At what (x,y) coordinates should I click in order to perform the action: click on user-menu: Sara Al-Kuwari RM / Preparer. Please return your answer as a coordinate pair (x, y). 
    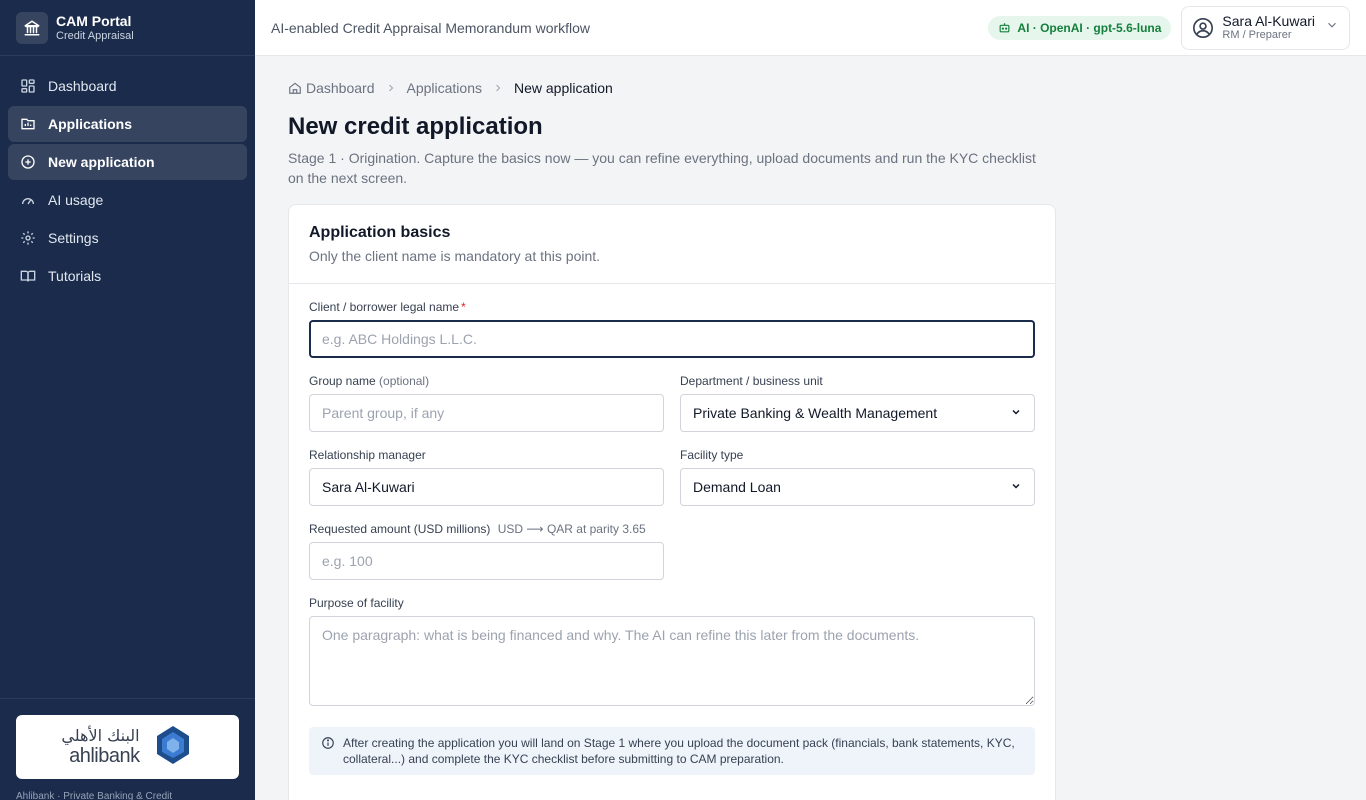
    Looking at the image, I should click on (1265, 27).